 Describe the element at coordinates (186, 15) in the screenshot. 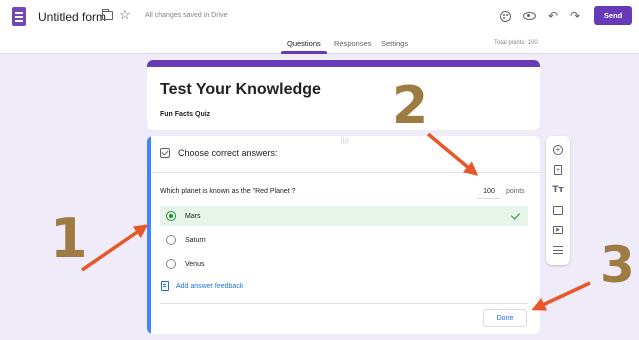

I see `saved-status: All changes saved in Drive` at that location.